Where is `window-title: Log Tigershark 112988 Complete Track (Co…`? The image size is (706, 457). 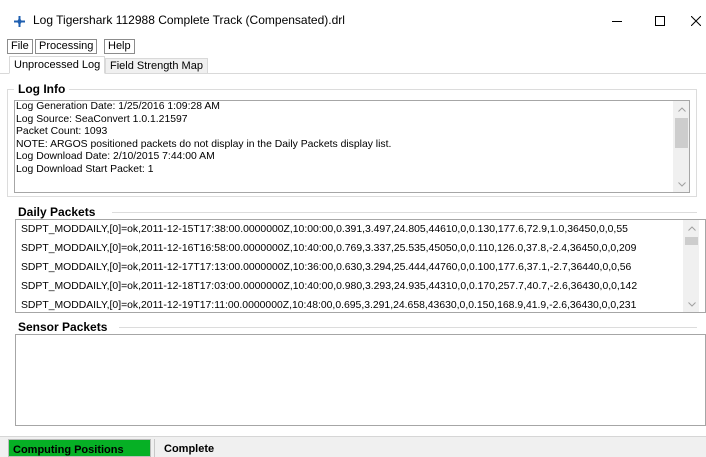
window-title: Log Tigershark 112988 Complete Track (Co… is located at coordinates (189, 20).